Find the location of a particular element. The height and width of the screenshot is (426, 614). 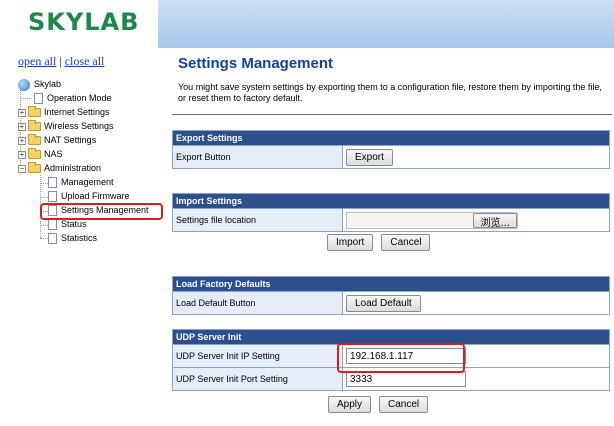

udp-ip-label: UDP Server Init IP Setting is located at coordinates (257, 356).